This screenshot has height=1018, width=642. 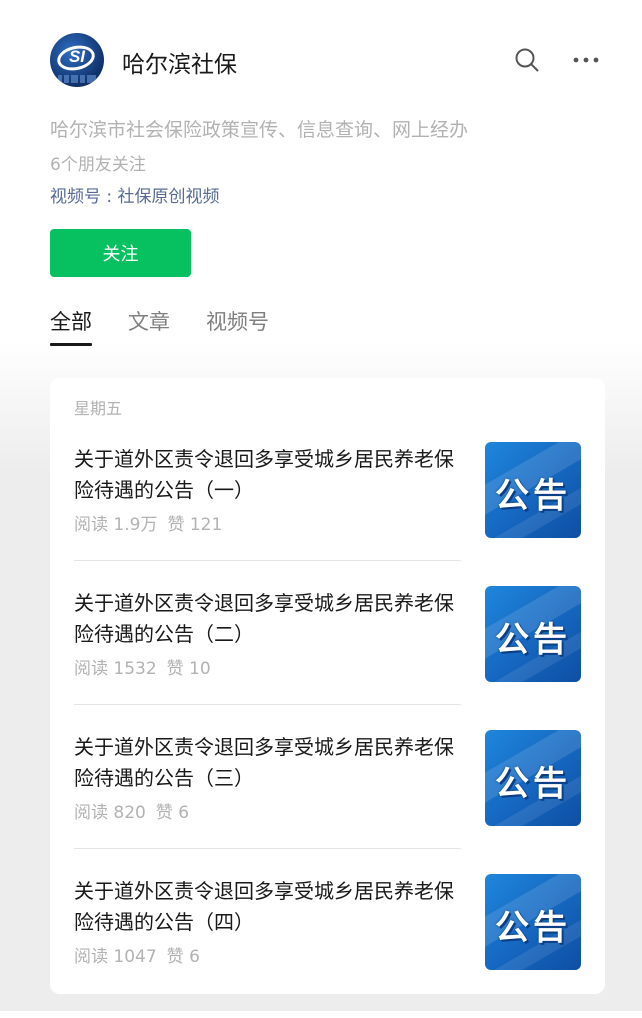 What do you see at coordinates (269, 475) in the screenshot?
I see `article-title: 关于道外区责令退回多享受城乡居民养老保险待遇的公告（一）` at bounding box center [269, 475].